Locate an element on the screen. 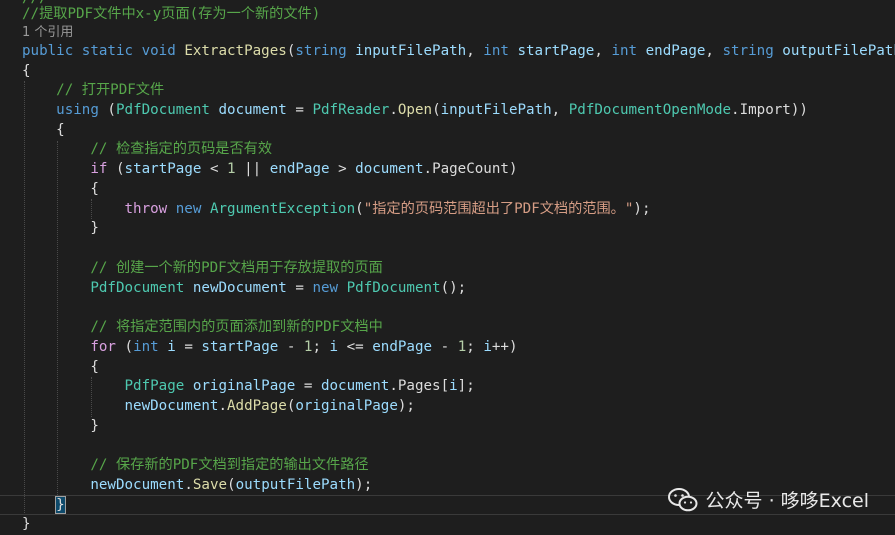 Image resolution: width=895 pixels, height=535 pixels. string-literal: "指定的页码范围超出了PDF文档的范围。" is located at coordinates (498, 209).